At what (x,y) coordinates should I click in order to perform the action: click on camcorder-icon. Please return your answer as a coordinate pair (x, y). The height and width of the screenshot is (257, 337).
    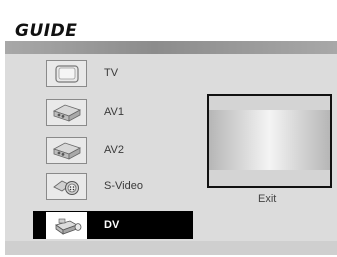
    Looking at the image, I should click on (66, 225).